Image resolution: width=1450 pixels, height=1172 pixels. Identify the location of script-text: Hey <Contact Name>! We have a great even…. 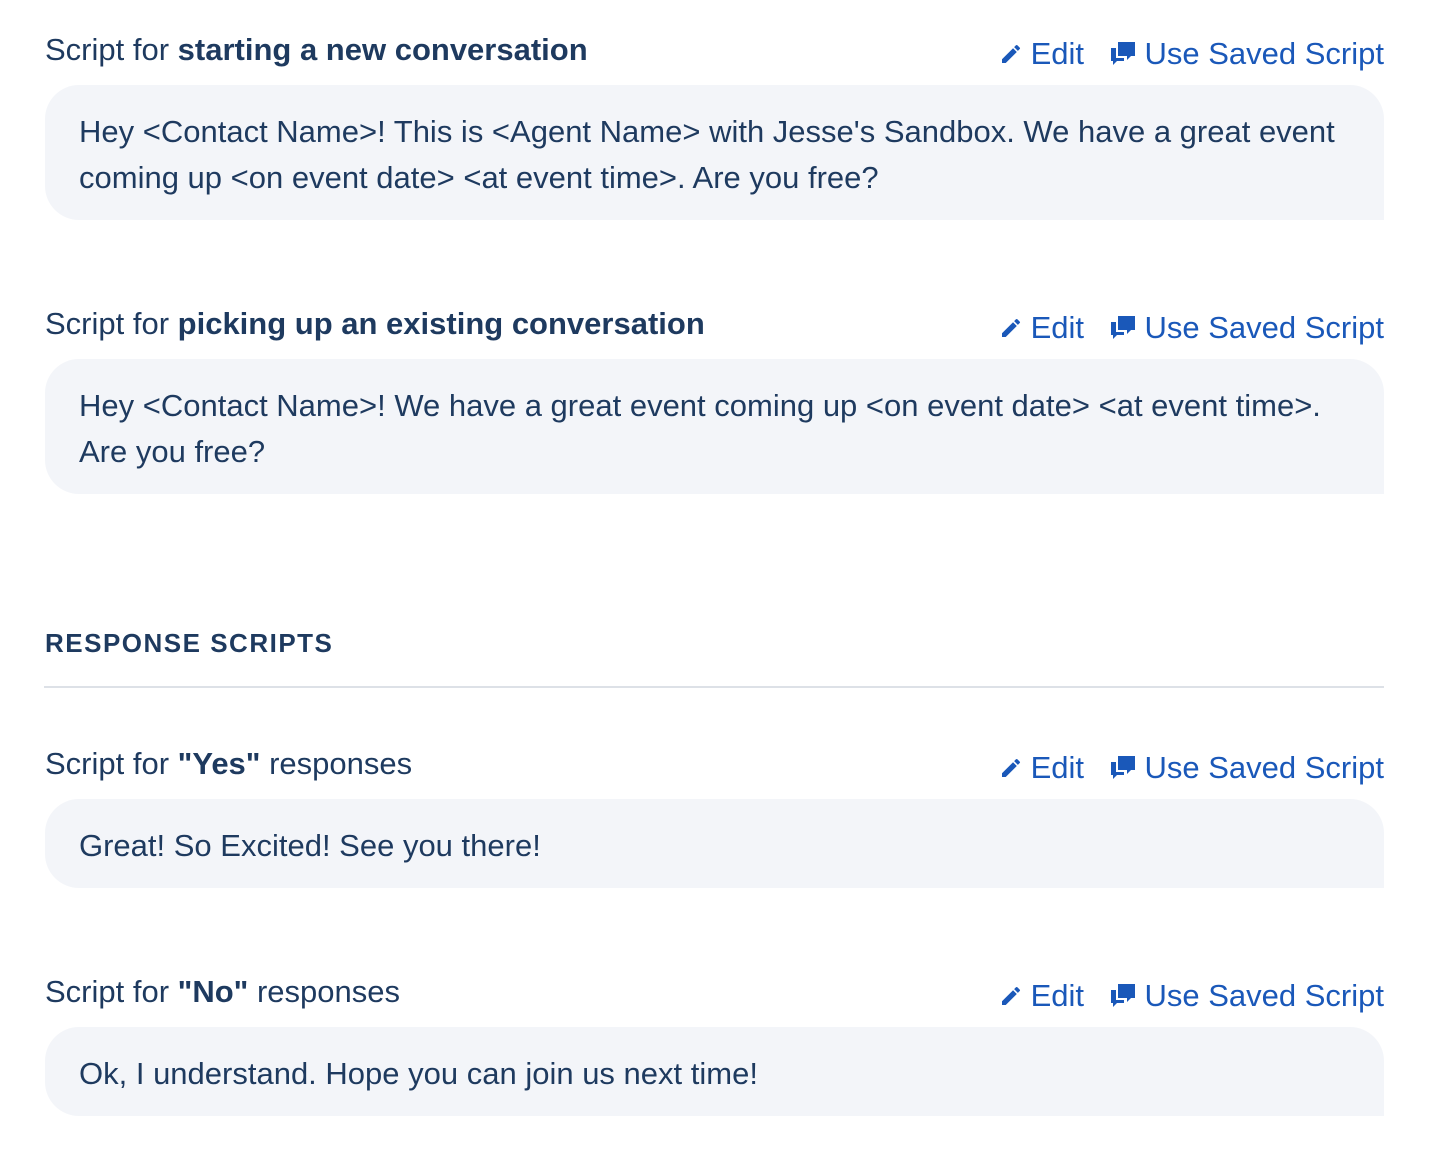
(700, 428).